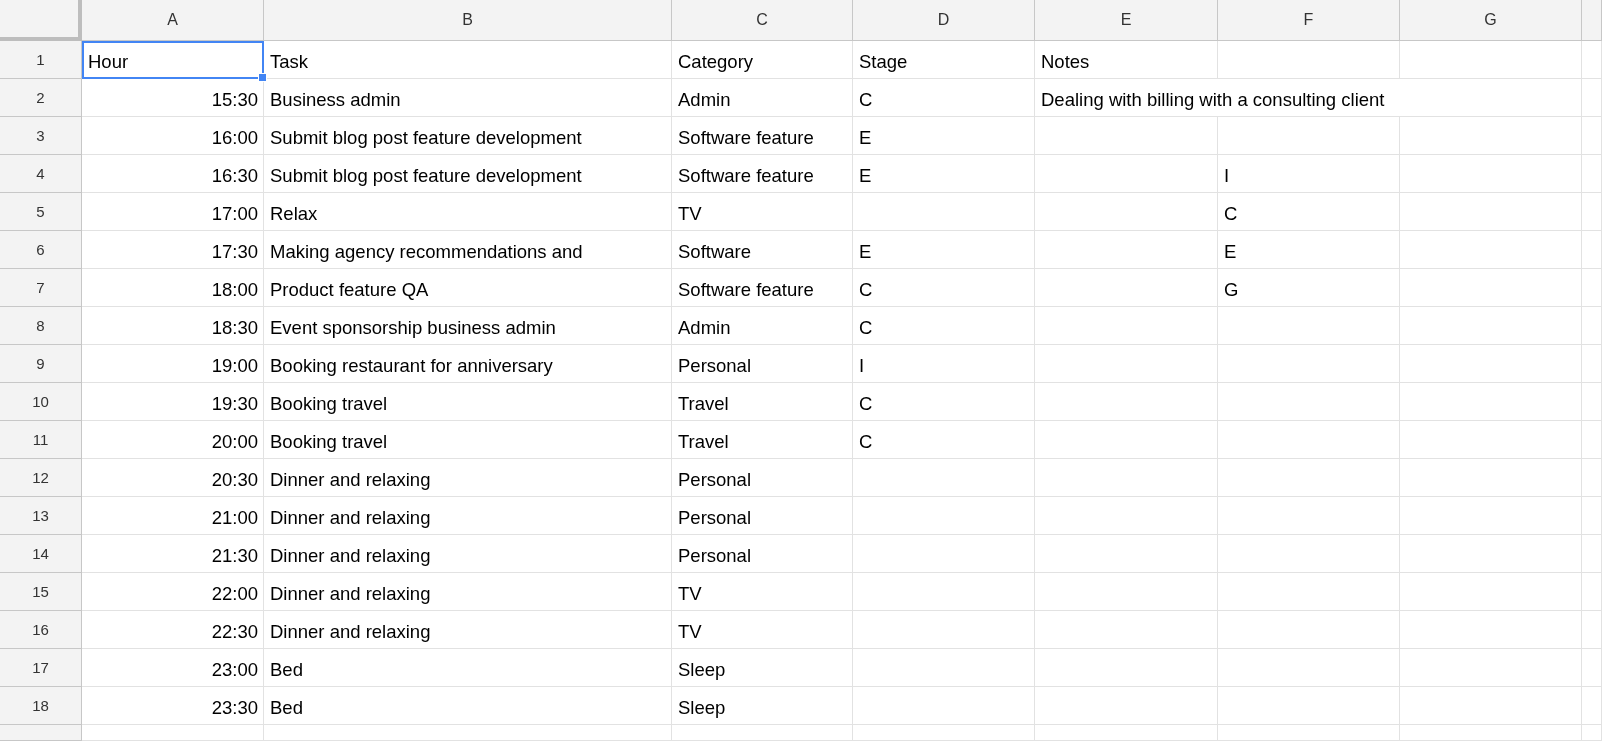  I want to click on row-header: 17, so click(41, 668).